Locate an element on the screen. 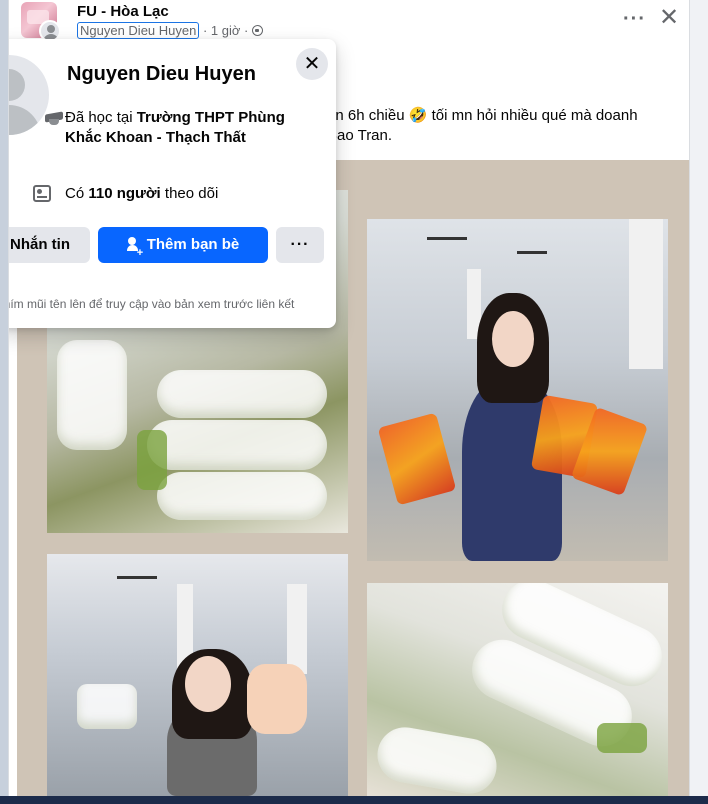  profile-avatar is located at coordinates (29, 95).